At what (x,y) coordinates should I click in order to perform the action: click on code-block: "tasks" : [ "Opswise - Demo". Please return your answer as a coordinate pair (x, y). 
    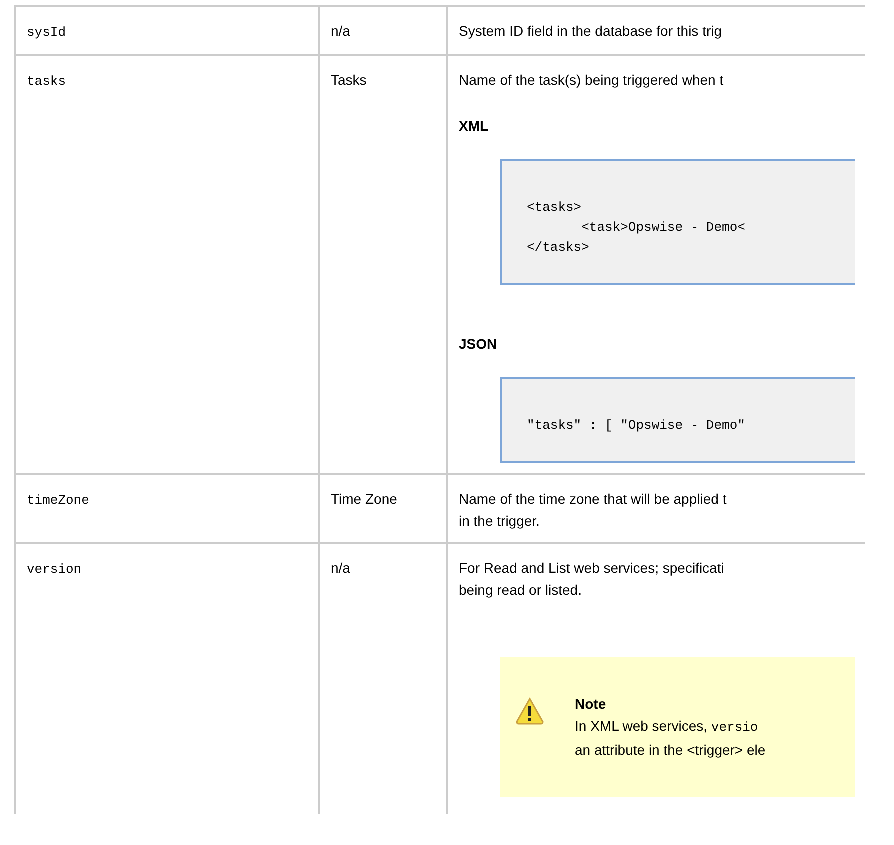
    Looking at the image, I should click on (677, 420).